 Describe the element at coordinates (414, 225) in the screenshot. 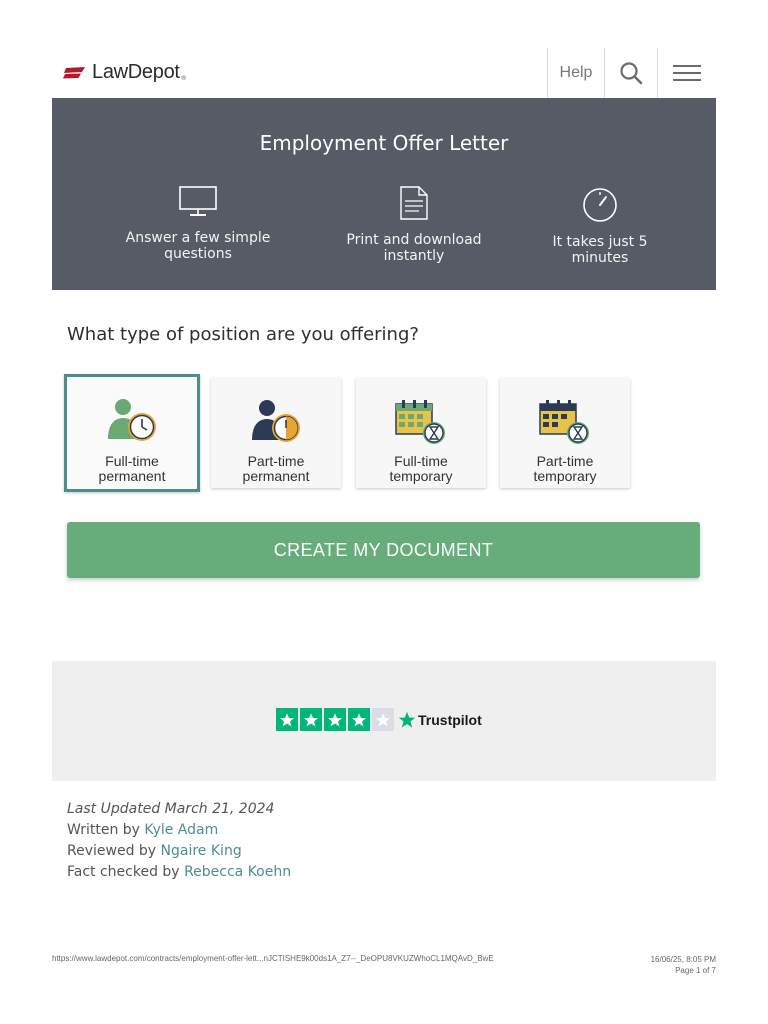

I see `feature-print: Print and download instantly` at that location.